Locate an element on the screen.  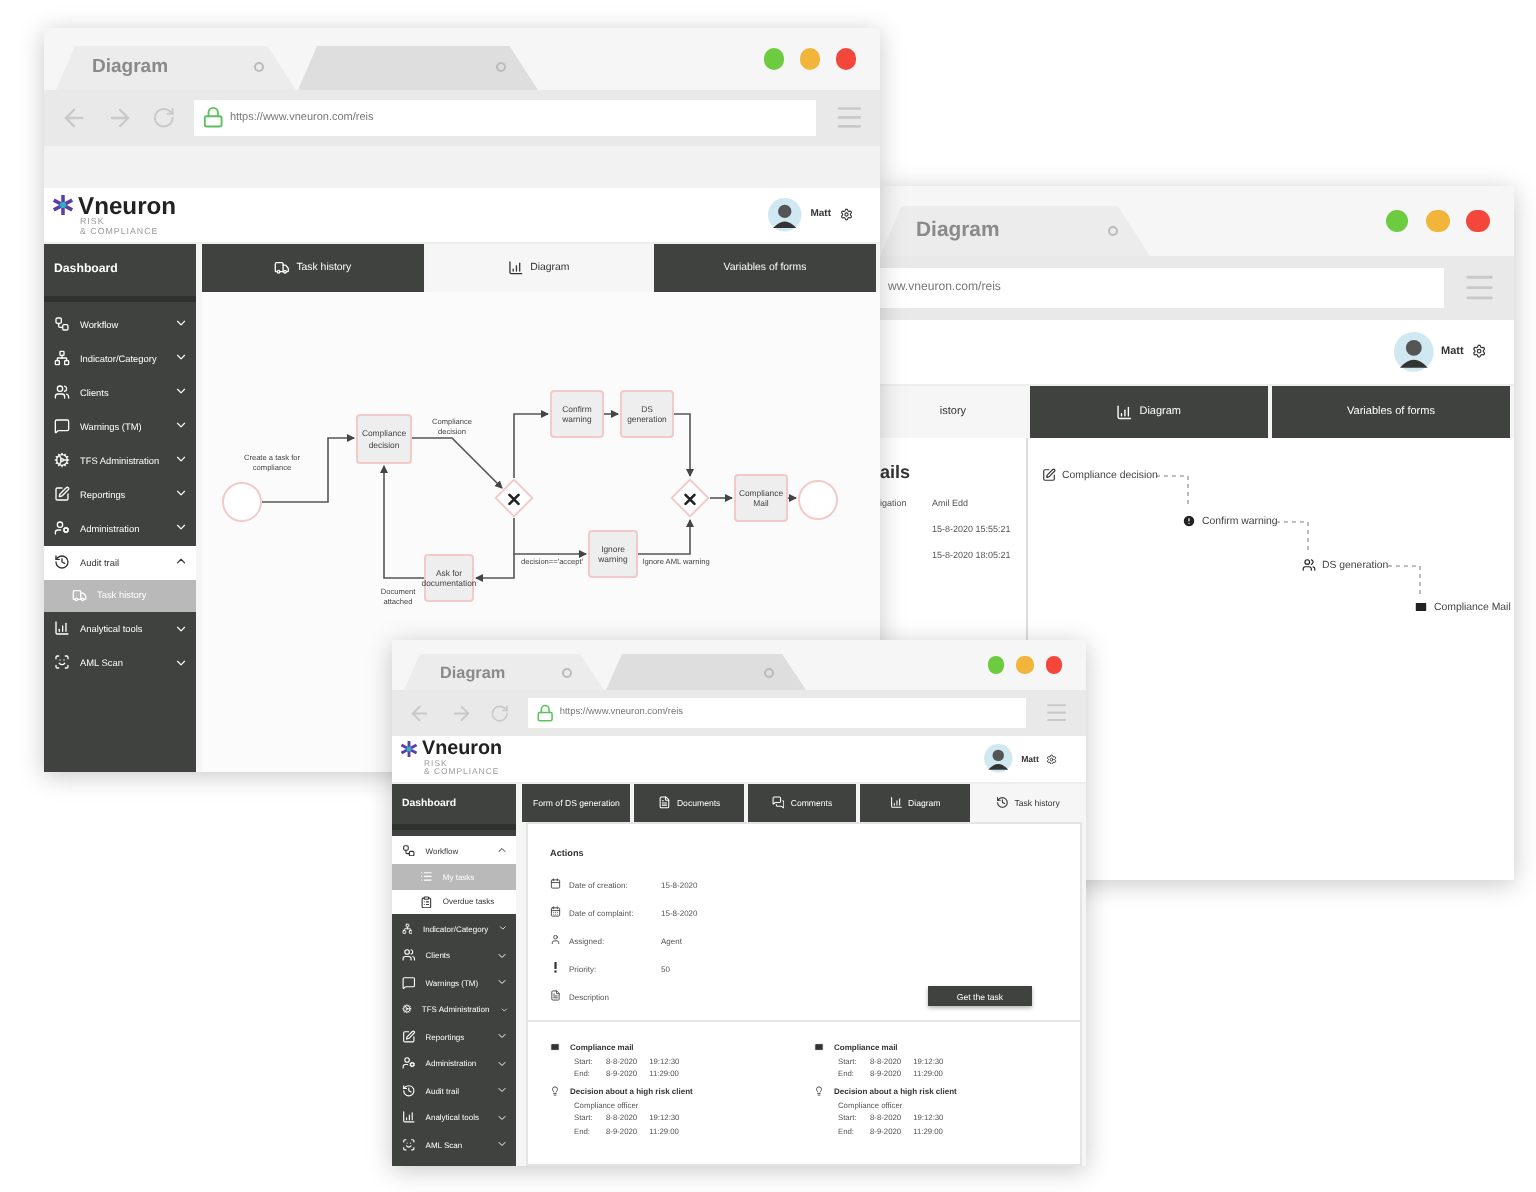
alert-icon is located at coordinates (1189, 521).